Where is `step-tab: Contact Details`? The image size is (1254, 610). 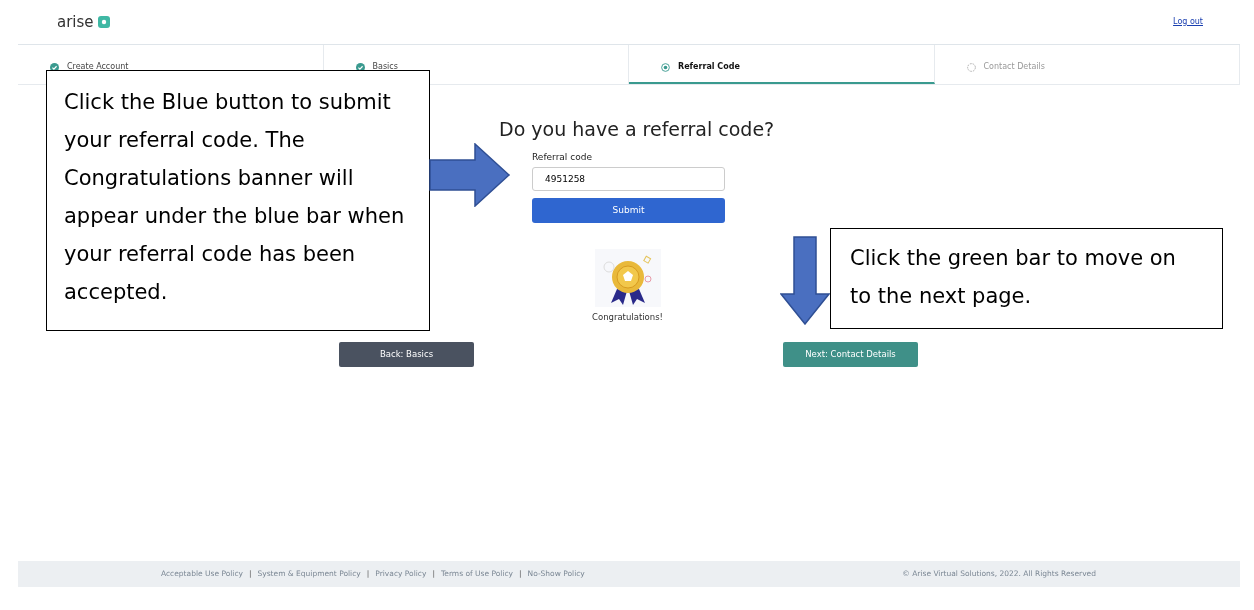
step-tab: Contact Details is located at coordinates (1005, 67).